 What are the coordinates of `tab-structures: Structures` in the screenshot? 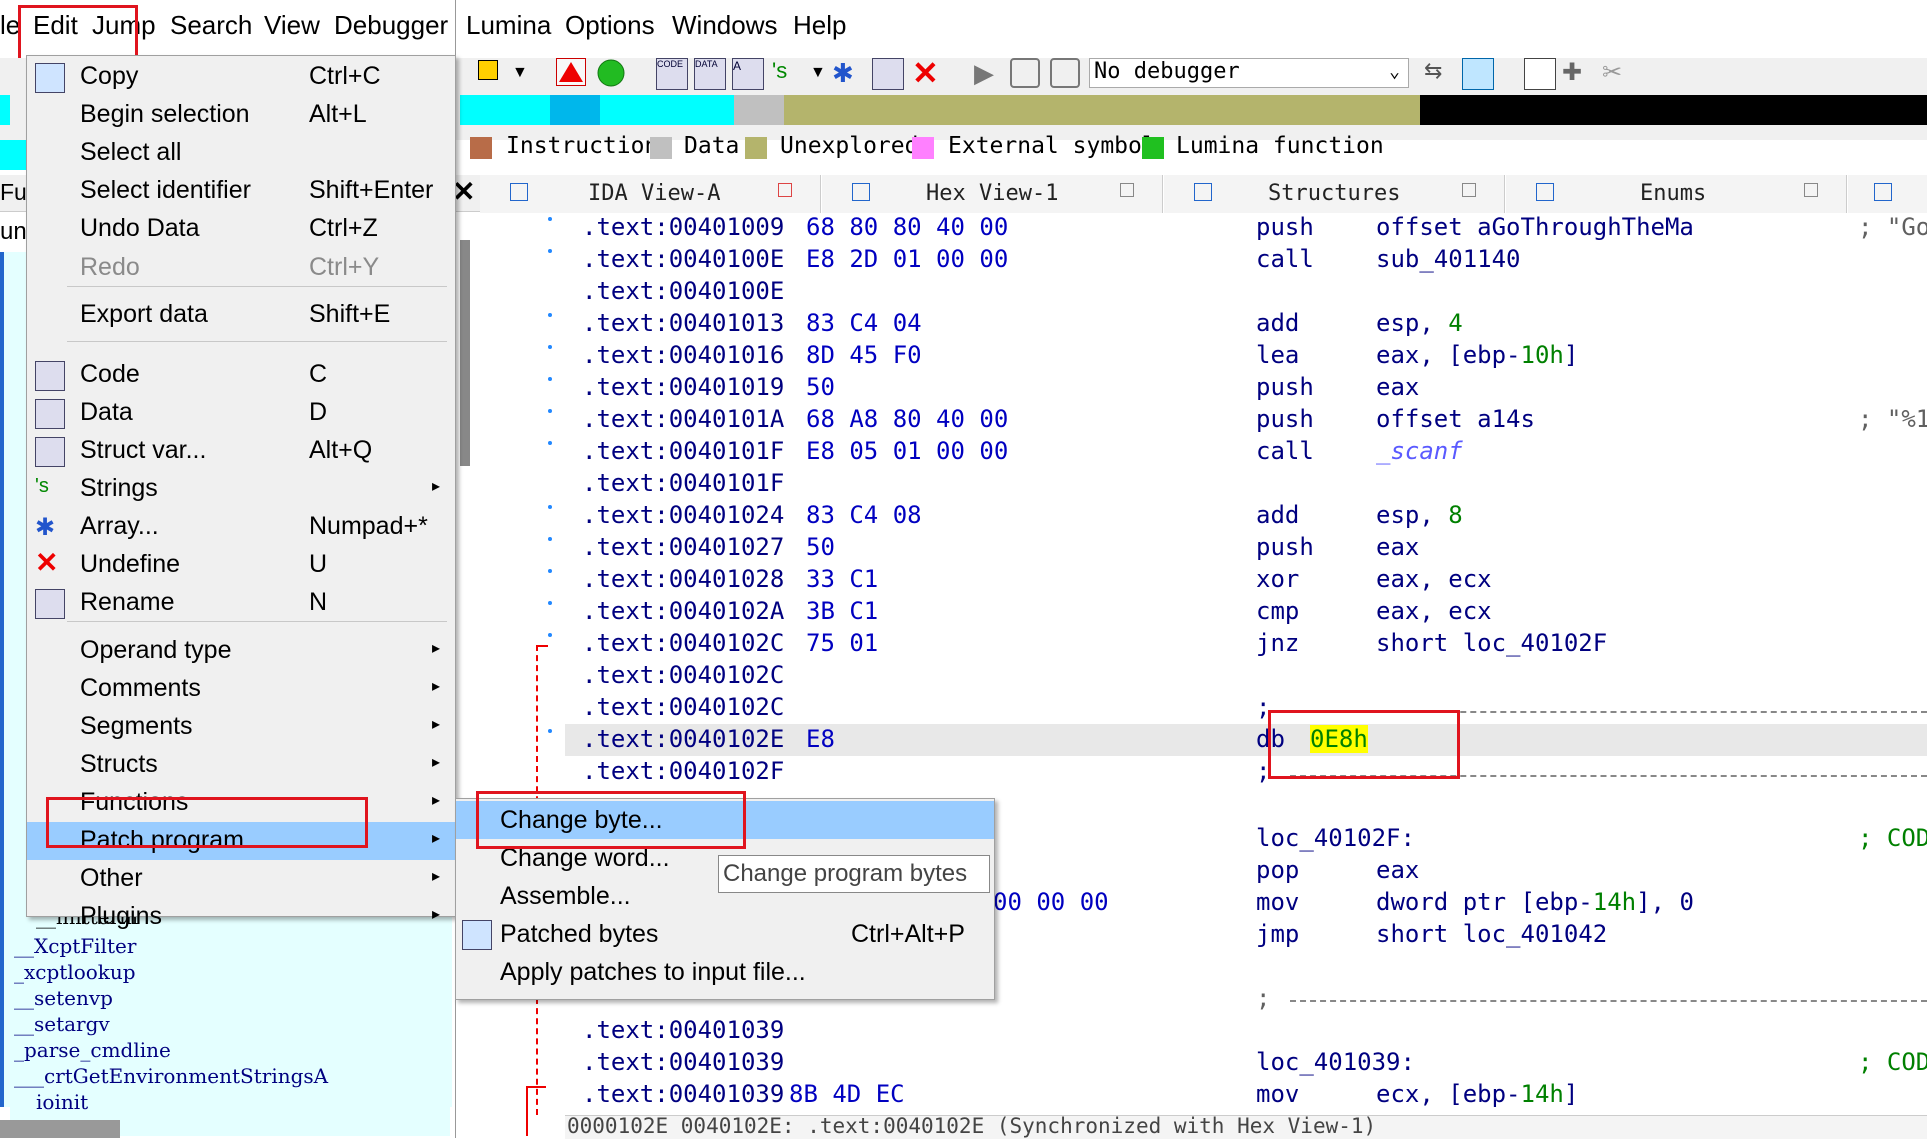 It's located at (1334, 194).